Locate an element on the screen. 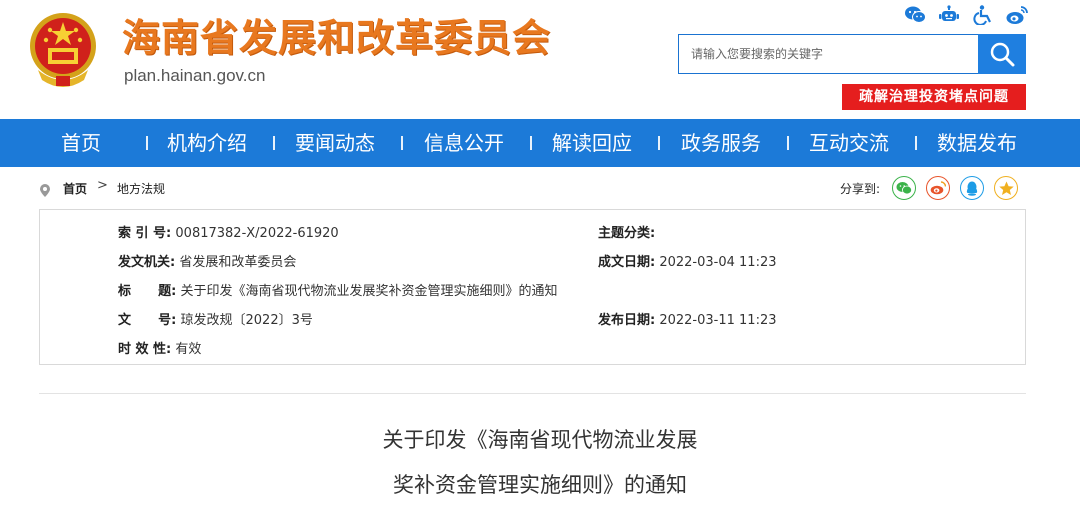  search-input is located at coordinates (828, 54).